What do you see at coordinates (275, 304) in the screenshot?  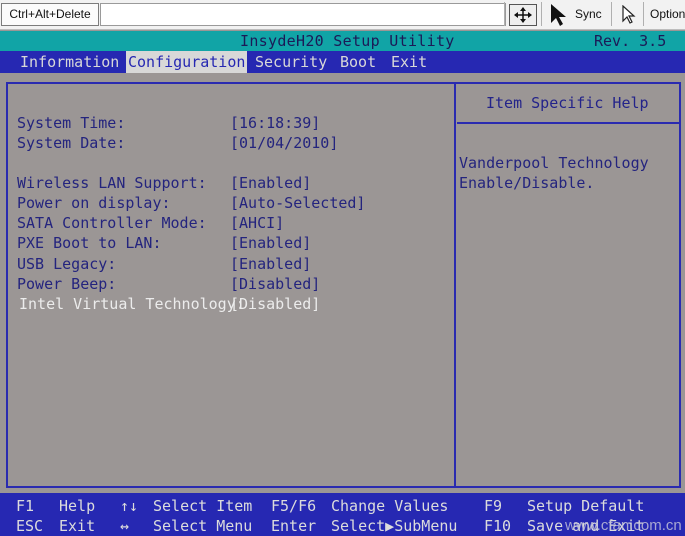 I see `intel-vt-value: [Disabled]` at bounding box center [275, 304].